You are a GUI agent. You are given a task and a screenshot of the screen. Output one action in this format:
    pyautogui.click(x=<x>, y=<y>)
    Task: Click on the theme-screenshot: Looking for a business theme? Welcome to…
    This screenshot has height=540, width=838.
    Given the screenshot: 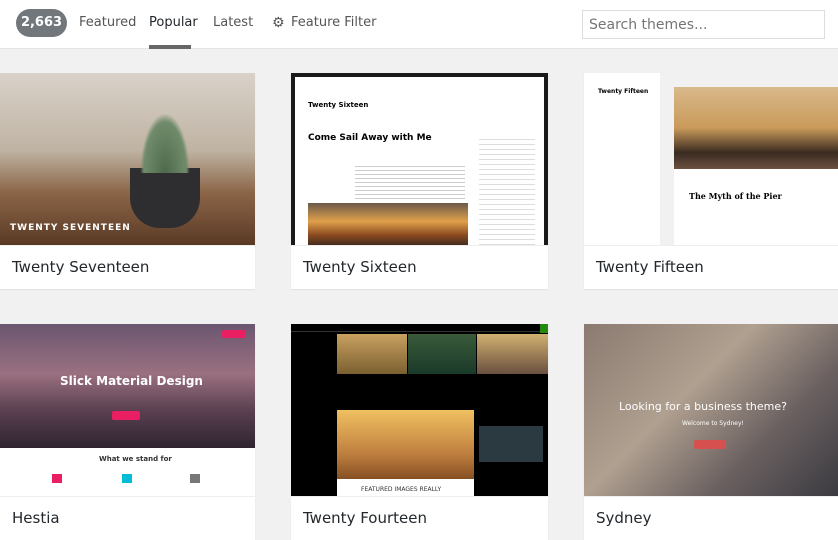 What is the action you would take?
    pyautogui.click(x=711, y=410)
    